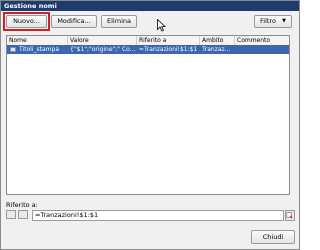  What do you see at coordinates (262, 49) in the screenshot?
I see `row-comment` at bounding box center [262, 49].